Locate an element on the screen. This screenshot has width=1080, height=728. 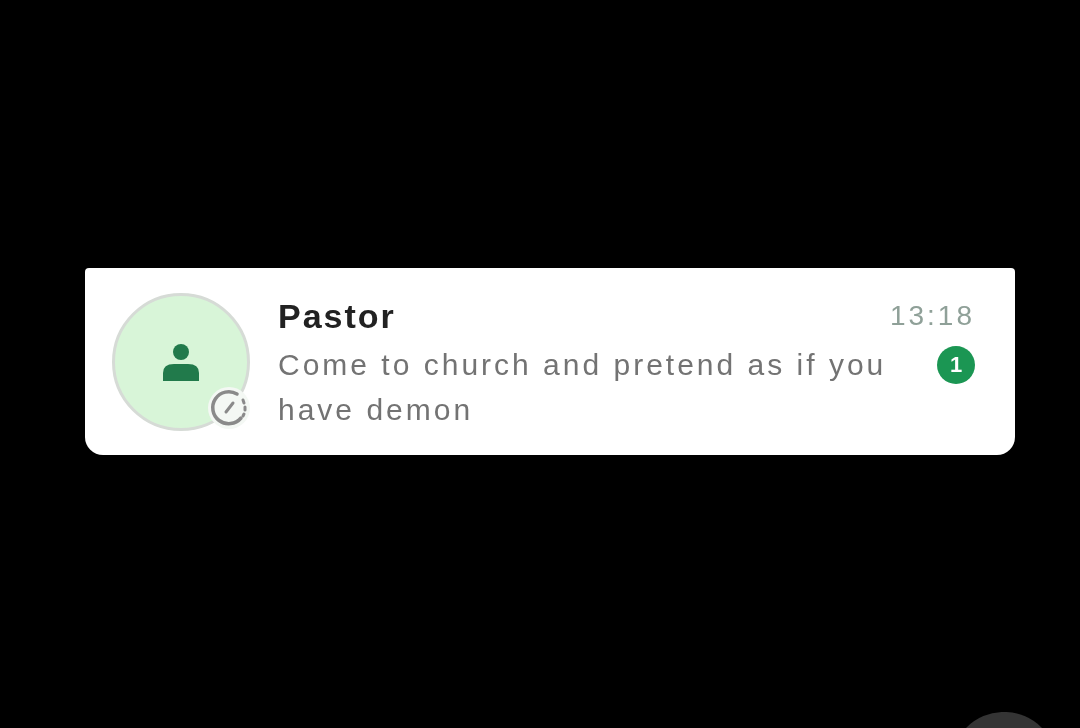
message-time: 13:18 is located at coordinates (932, 315).